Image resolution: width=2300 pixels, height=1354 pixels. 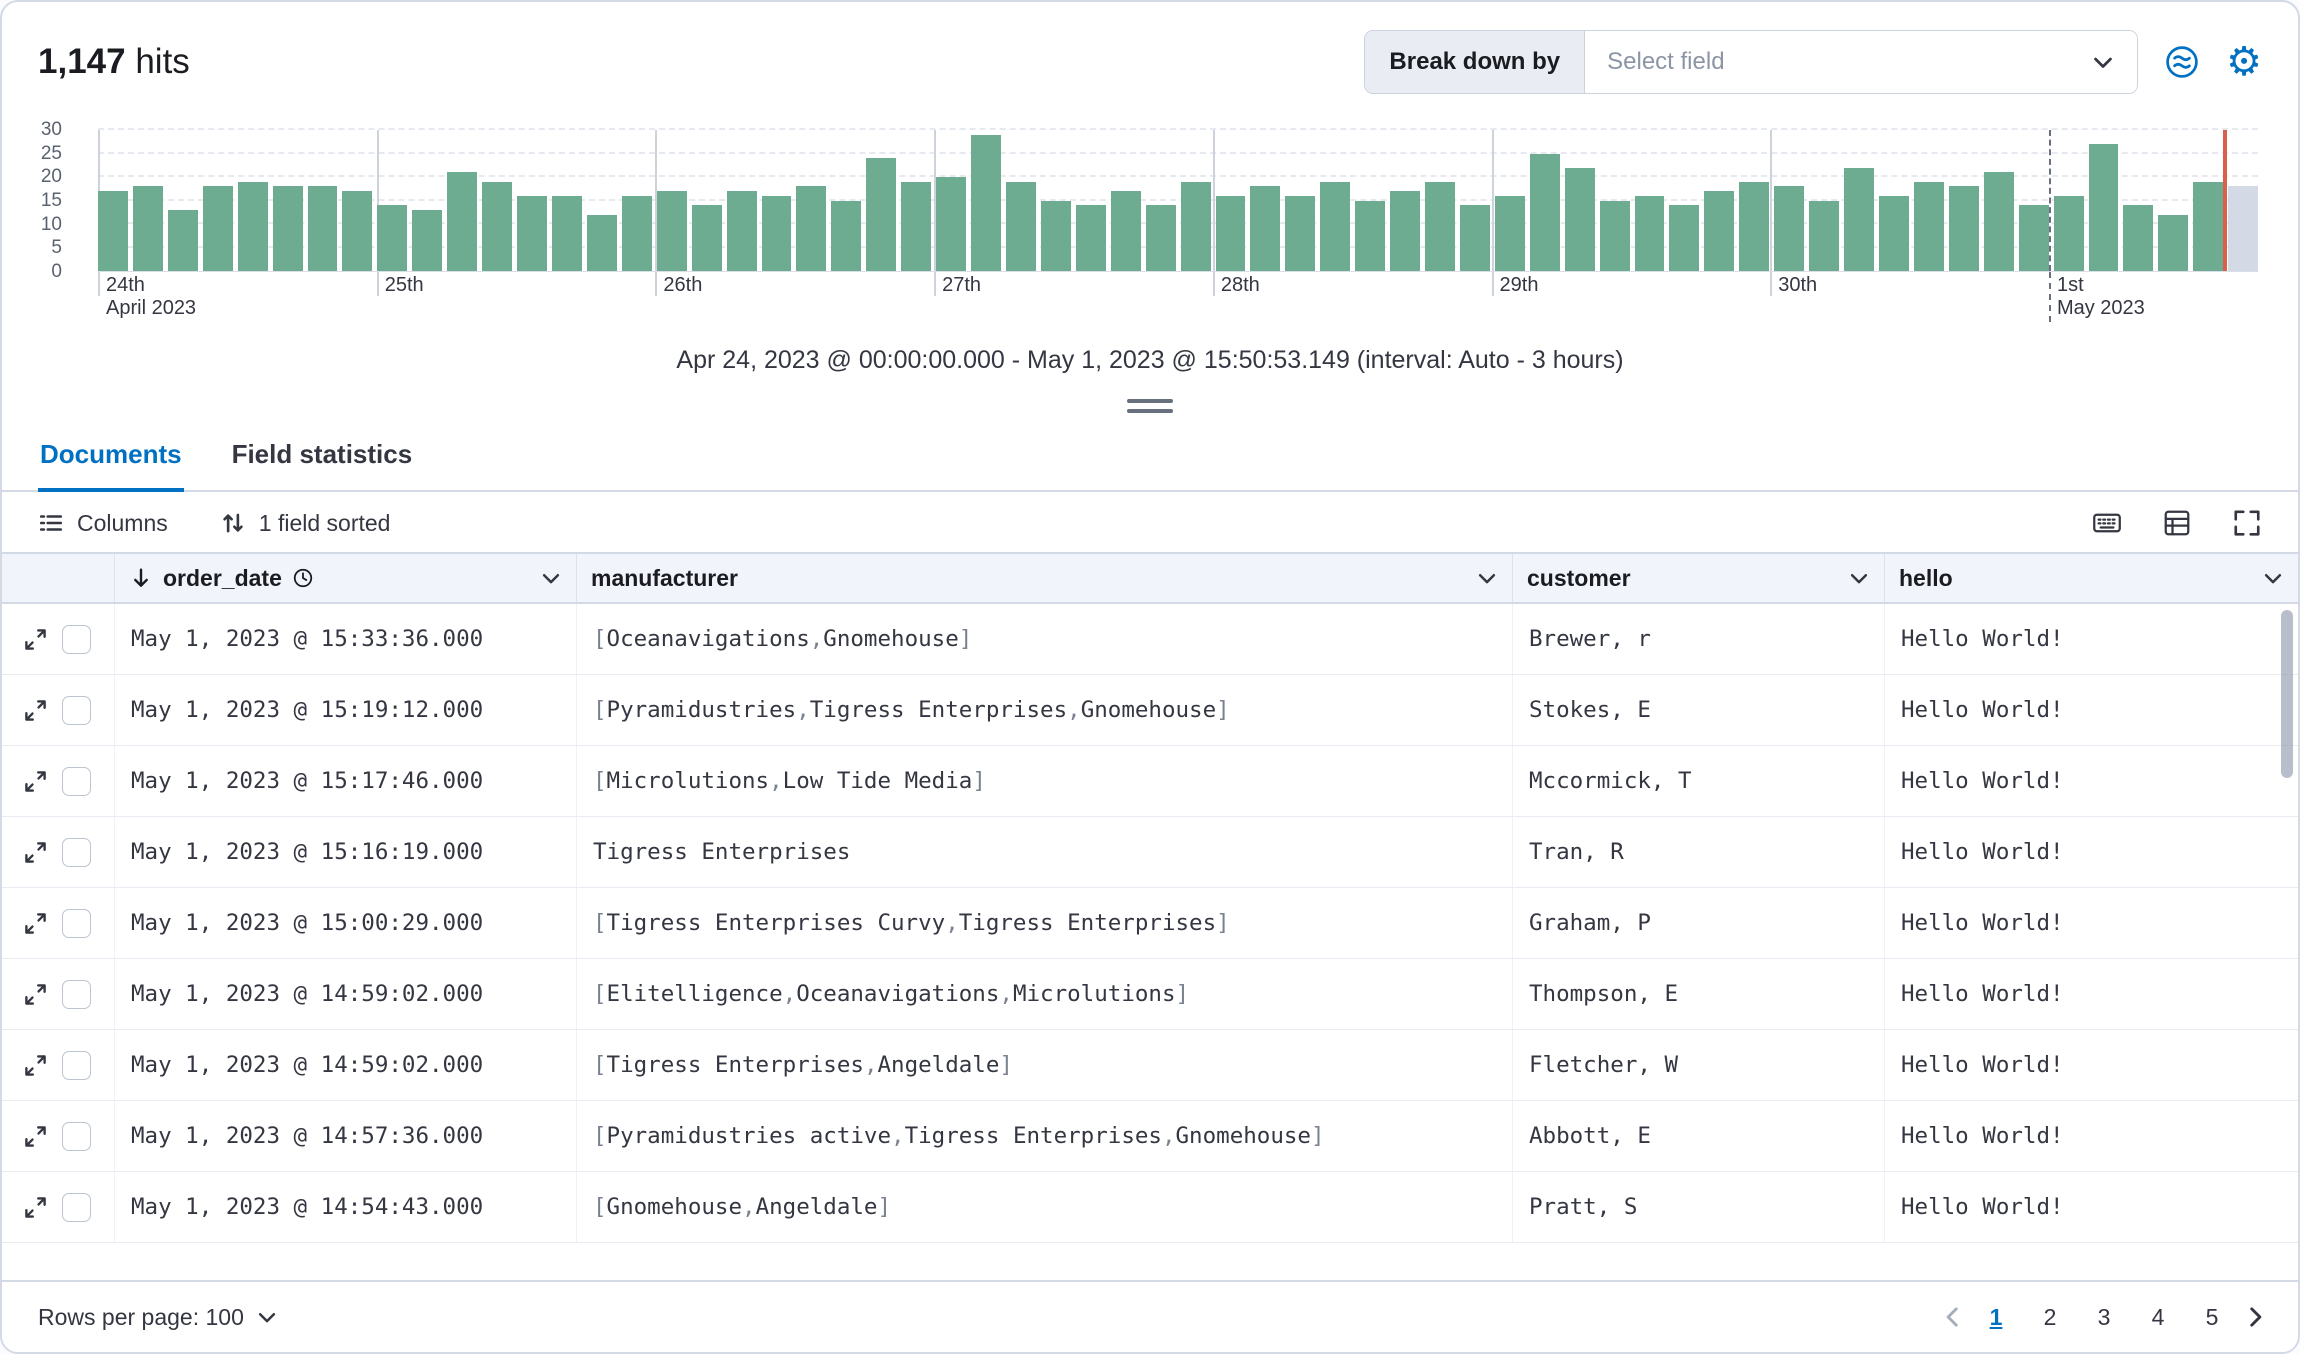 I want to click on page-4-button: 4, so click(x=2158, y=1317).